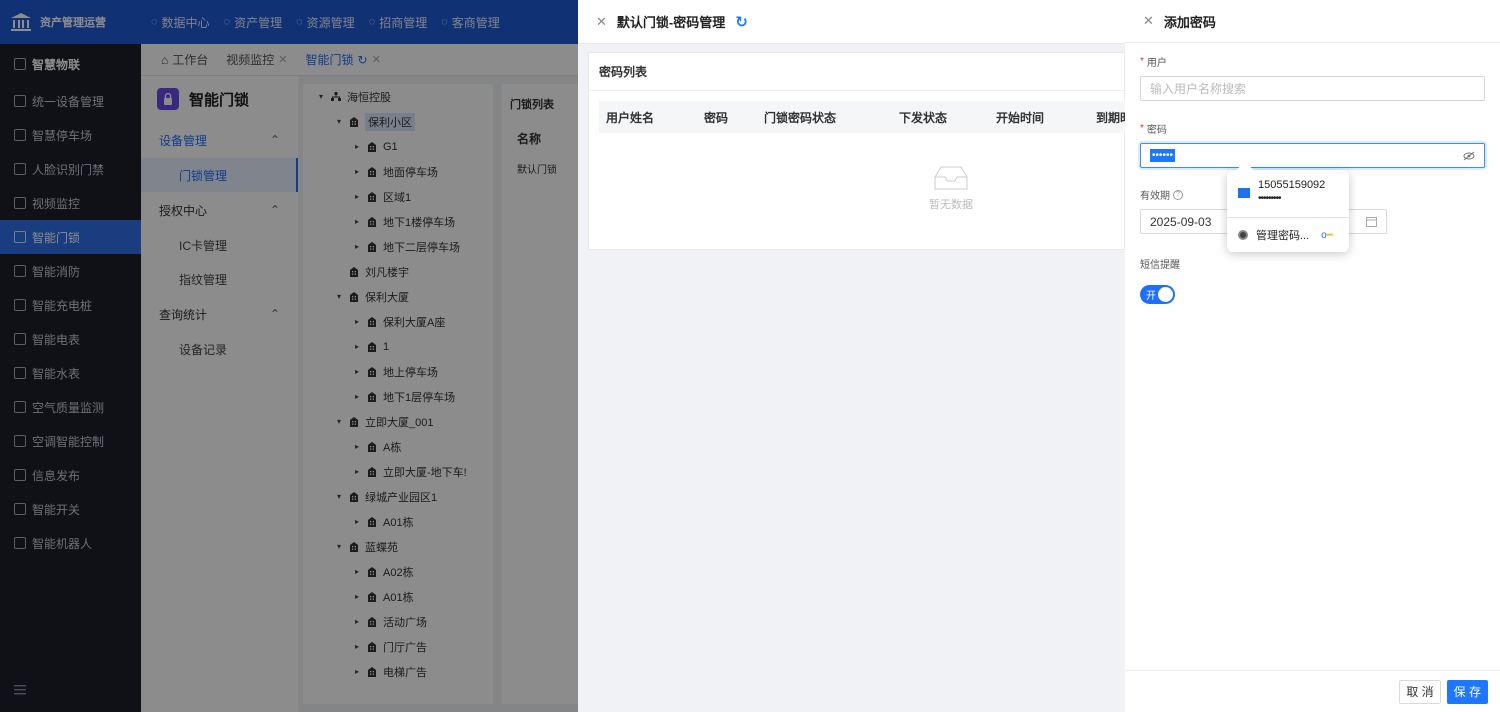 The image size is (1500, 712). What do you see at coordinates (1292, 185) in the screenshot?
I see `saved-username: 15055159092` at bounding box center [1292, 185].